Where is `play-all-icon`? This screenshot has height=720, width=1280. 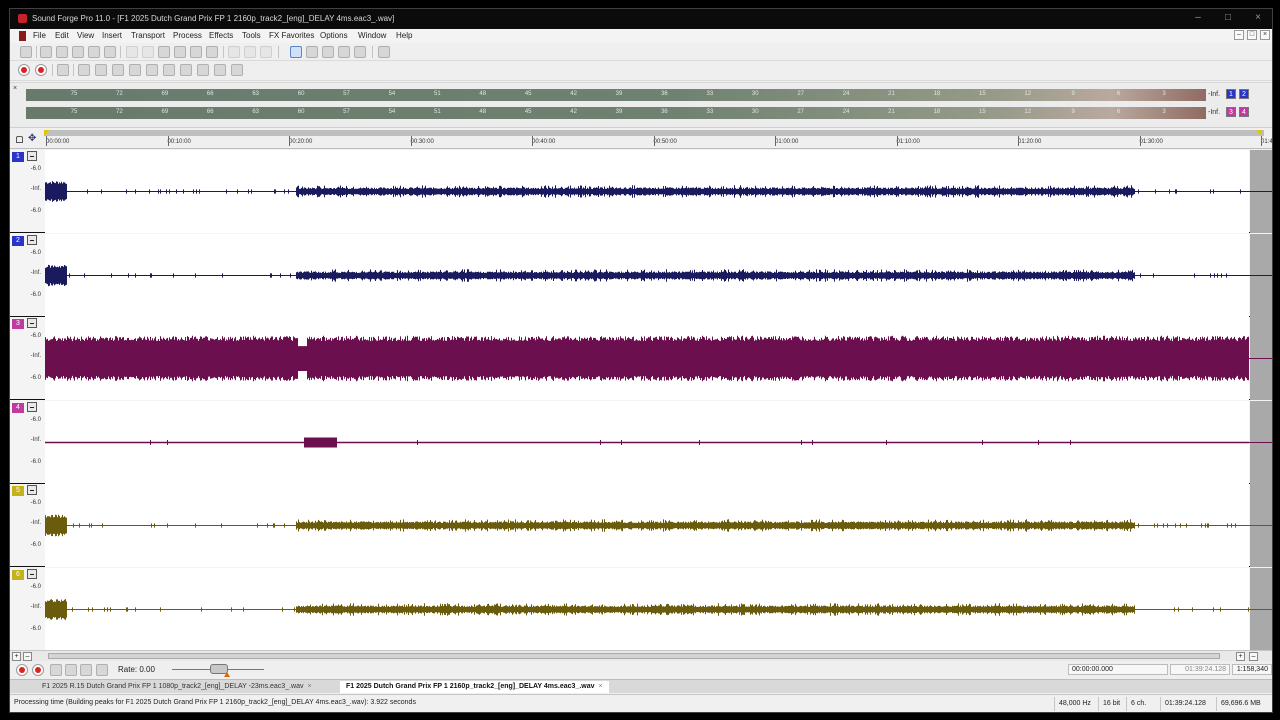 play-all-icon is located at coordinates (84, 70).